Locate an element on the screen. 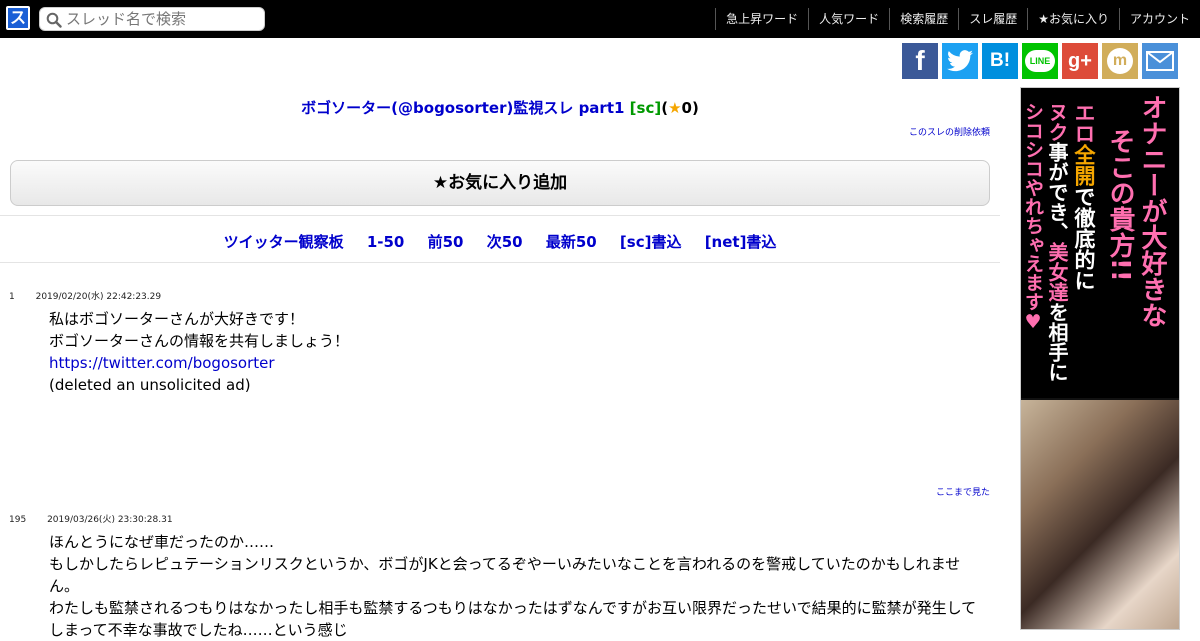  ad-line: オナニーが大好きな is located at coordinates (1152, 211).